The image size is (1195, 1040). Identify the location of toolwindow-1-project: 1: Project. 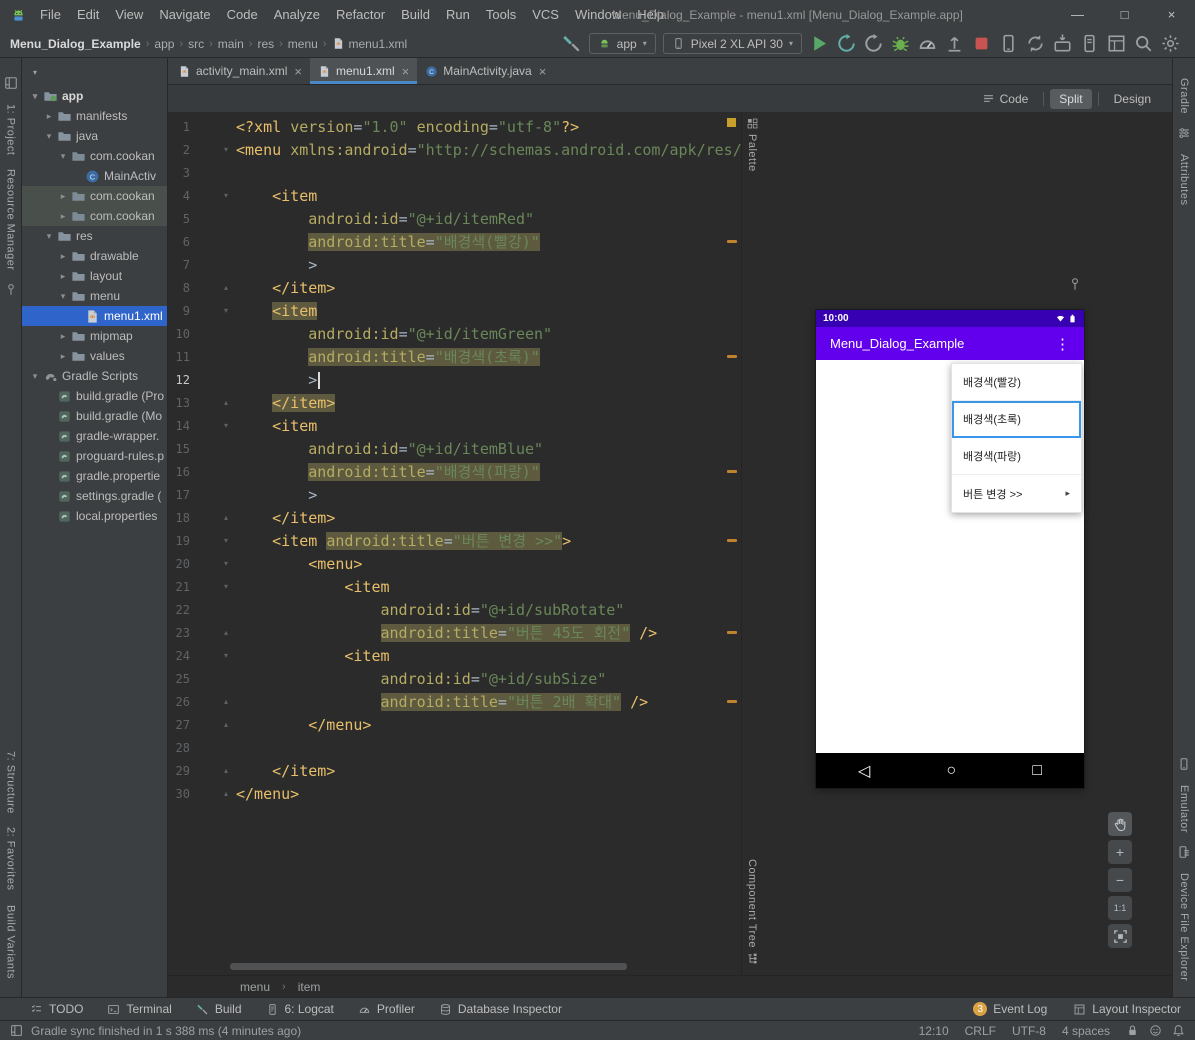
(11, 129).